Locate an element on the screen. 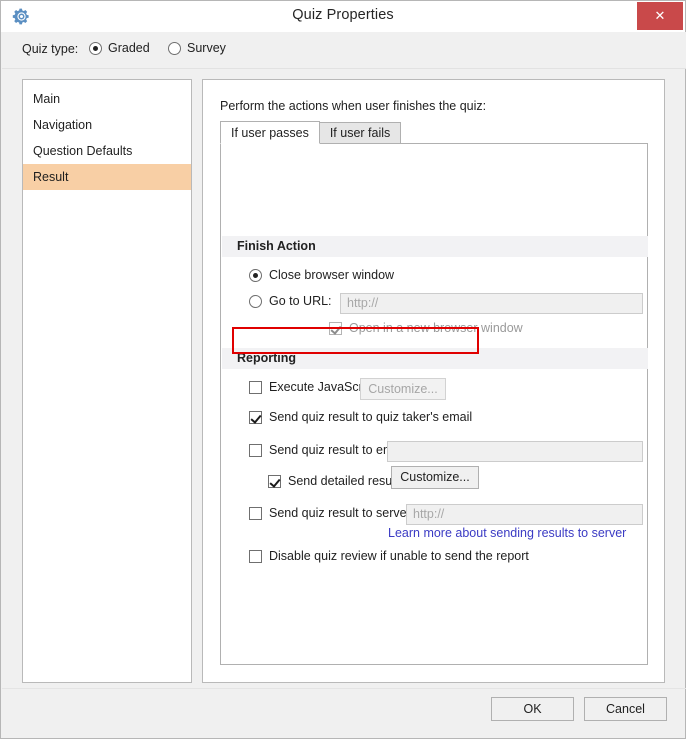  checkbox-icon-send-to-email is located at coordinates (255, 450).